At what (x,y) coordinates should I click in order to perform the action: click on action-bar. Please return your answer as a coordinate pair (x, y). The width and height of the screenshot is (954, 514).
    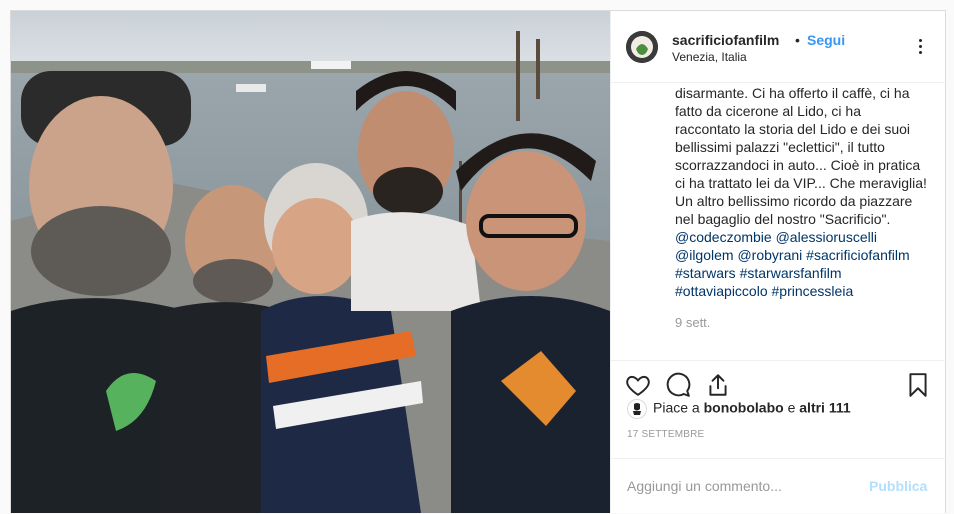
    Looking at the image, I should click on (779, 378).